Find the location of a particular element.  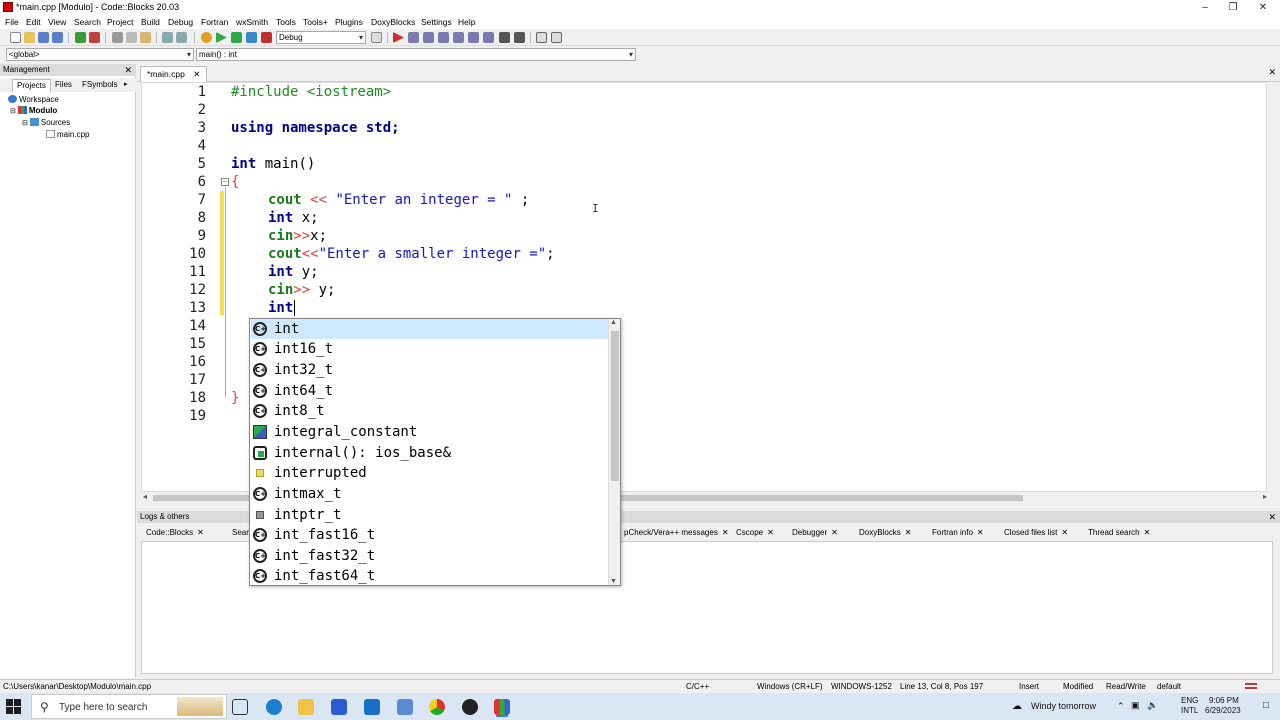

menu-tools-plus: Tools+ is located at coordinates (315, 22).